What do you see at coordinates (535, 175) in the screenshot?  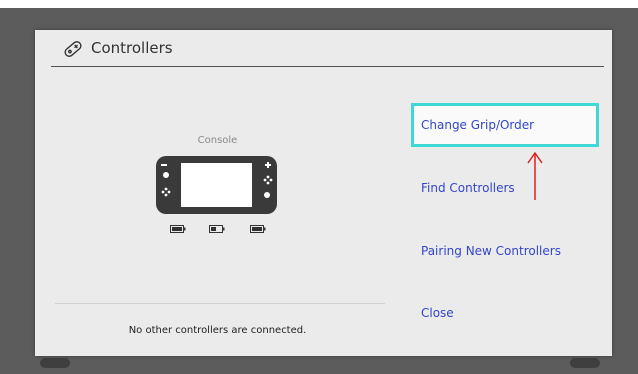 I see `annotation-arrow-icon` at bounding box center [535, 175].